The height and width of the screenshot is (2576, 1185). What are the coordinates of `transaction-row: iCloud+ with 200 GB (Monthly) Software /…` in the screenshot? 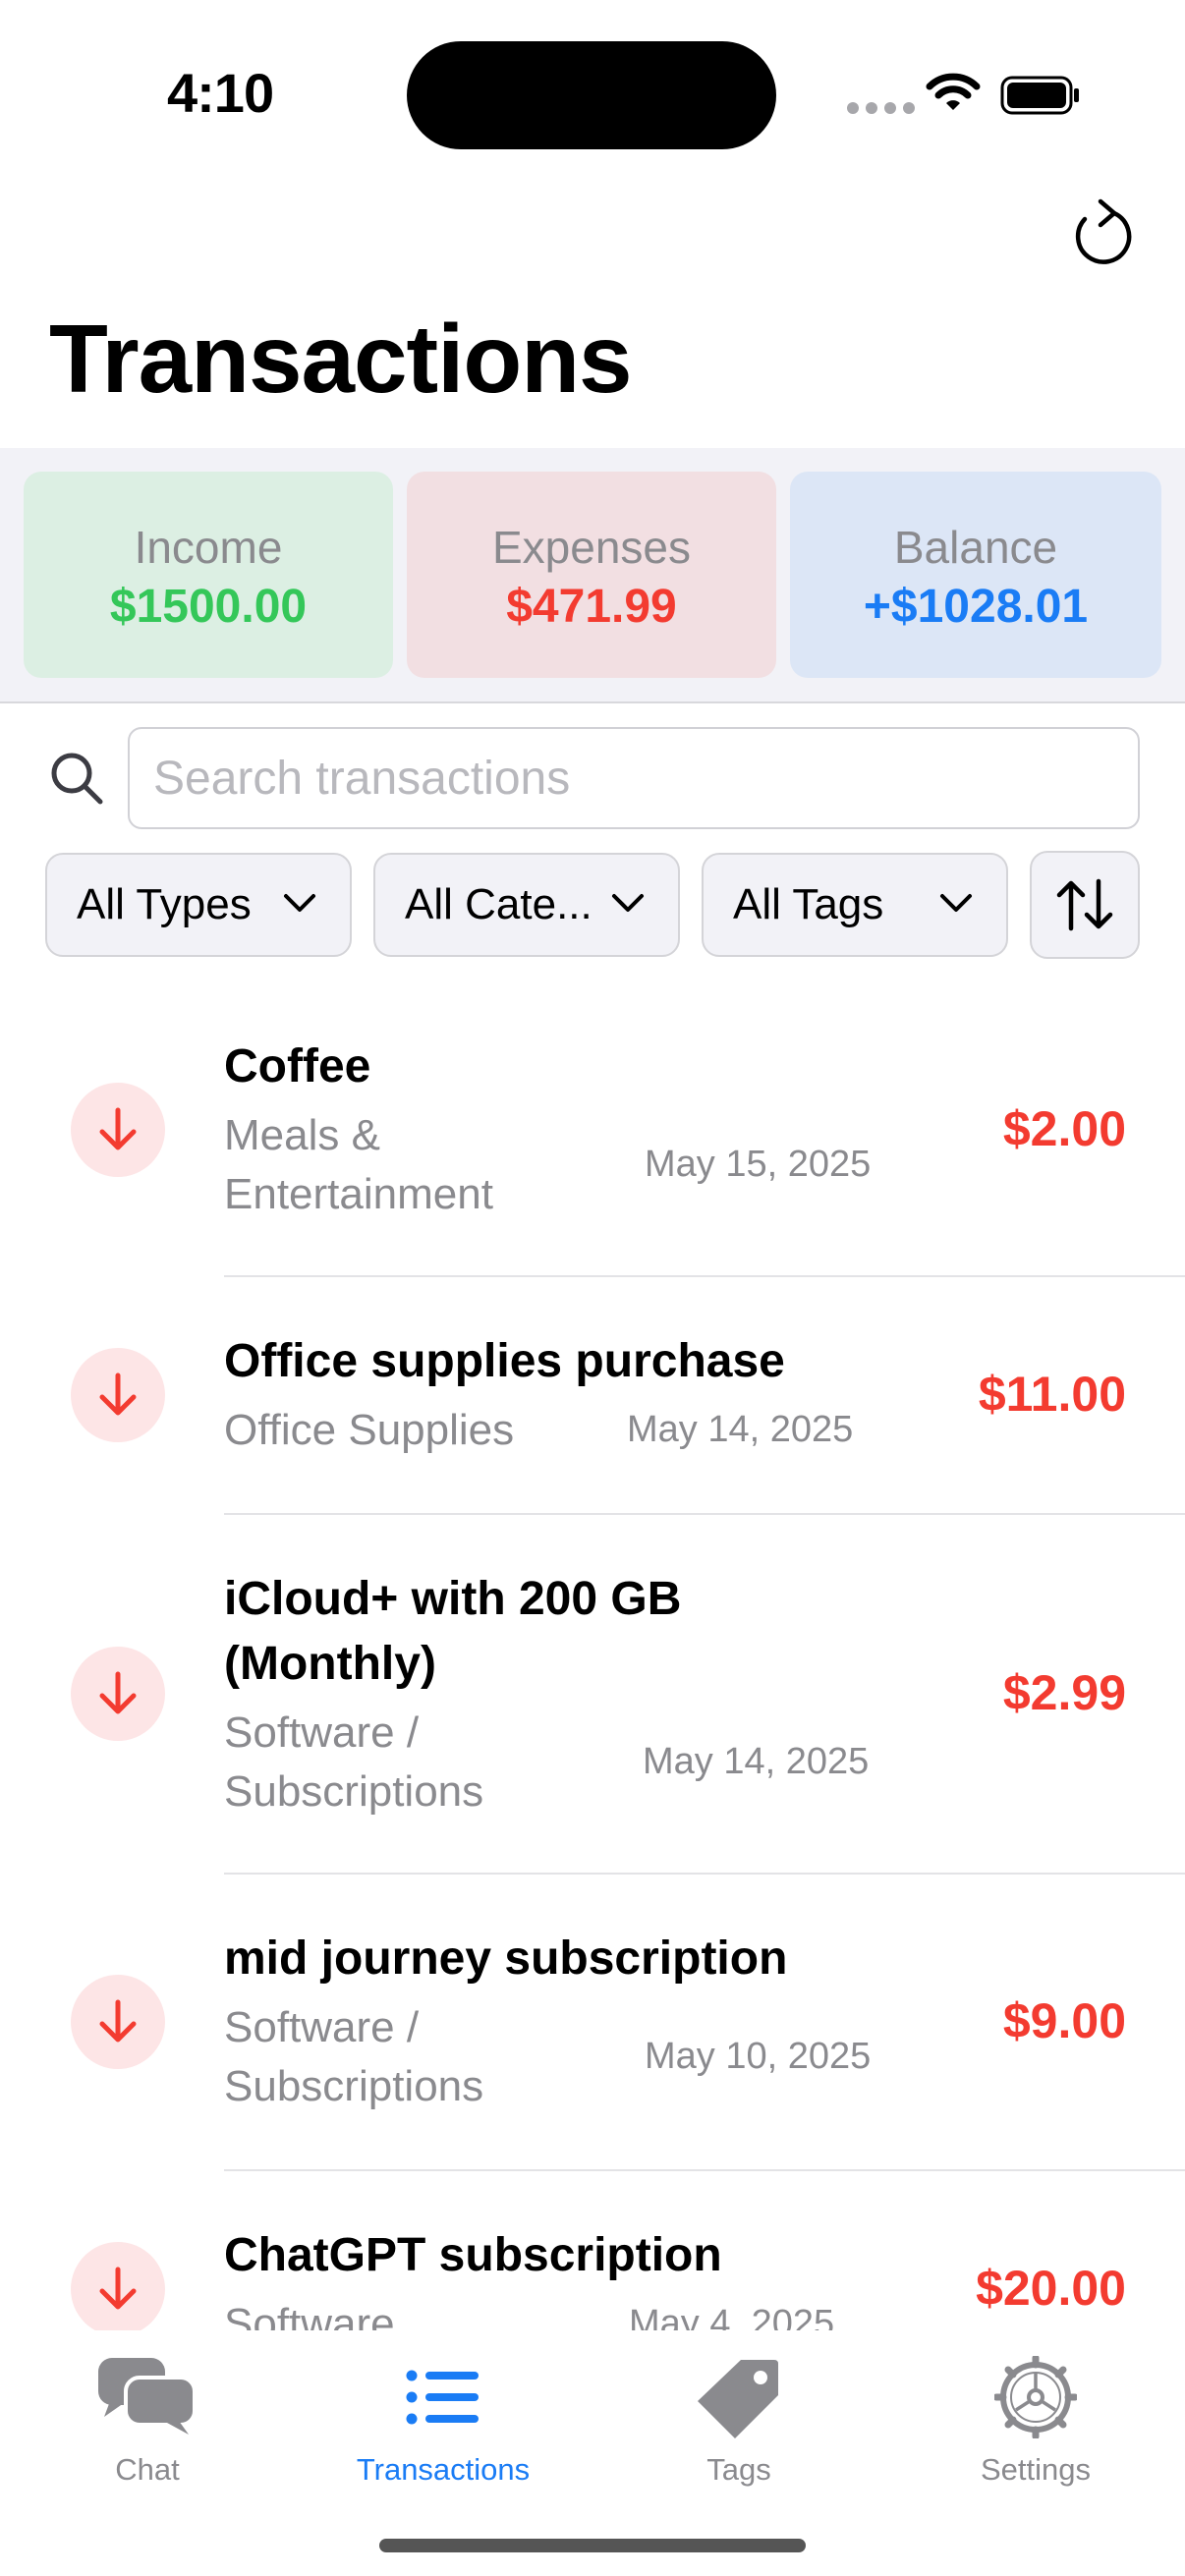 It's located at (592, 1695).